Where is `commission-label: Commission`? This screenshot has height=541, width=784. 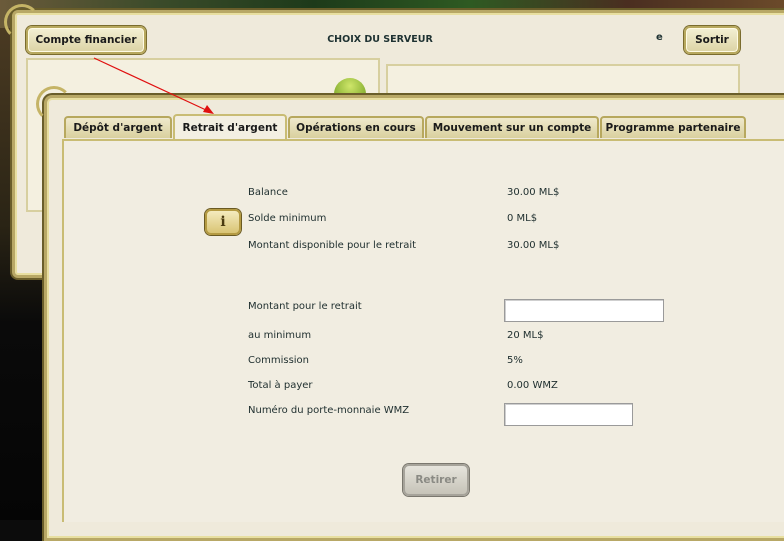 commission-label: Commission is located at coordinates (279, 360).